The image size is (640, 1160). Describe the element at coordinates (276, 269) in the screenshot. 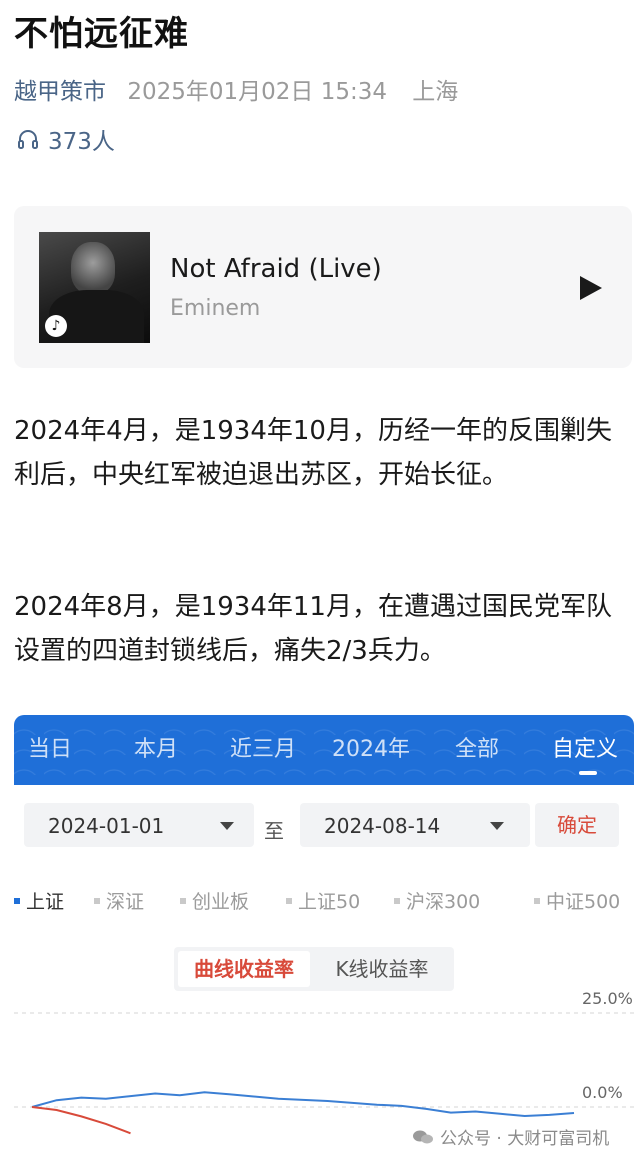

I see `song-title: Not Afraid (Live)` at that location.